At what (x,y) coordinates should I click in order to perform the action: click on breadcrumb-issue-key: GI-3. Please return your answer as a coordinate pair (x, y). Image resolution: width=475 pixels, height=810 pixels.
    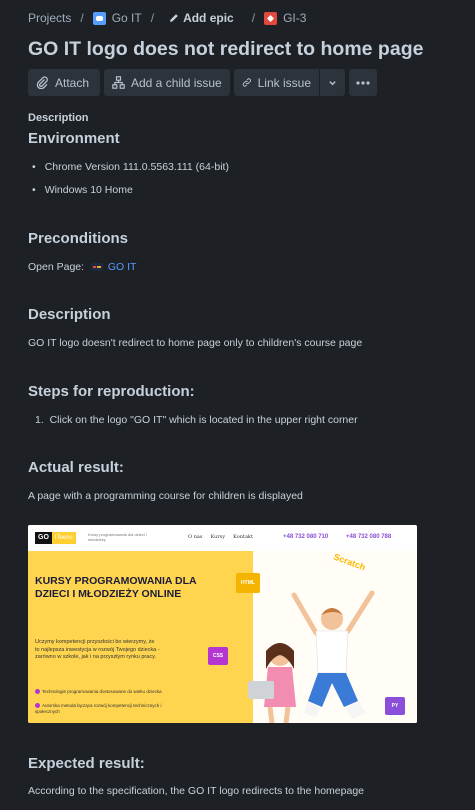
    Looking at the image, I should click on (294, 18).